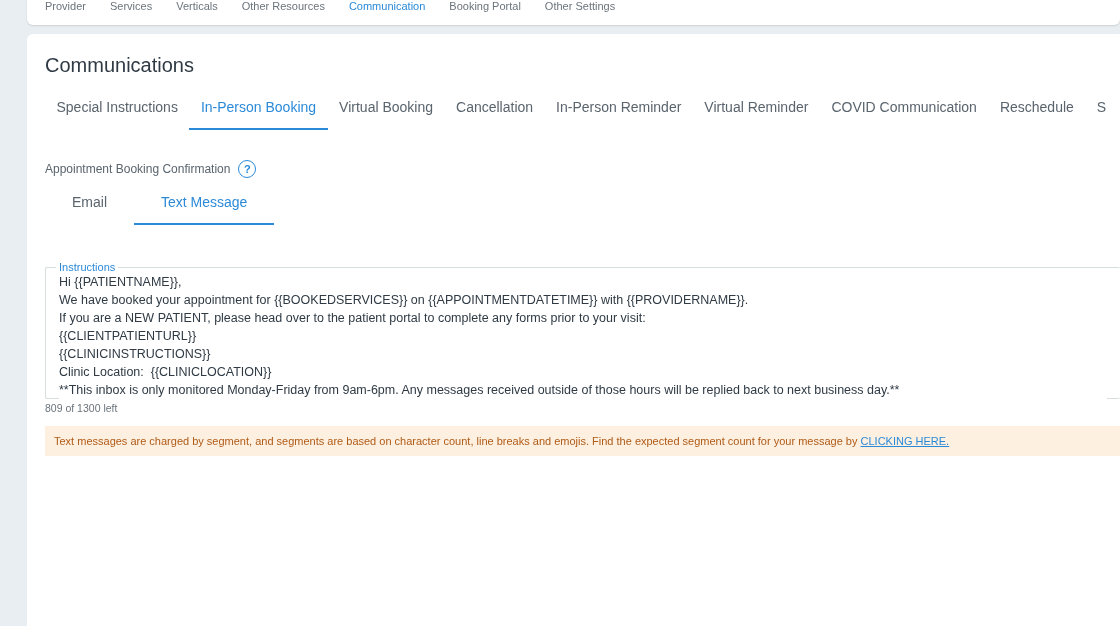 This screenshot has width=1120, height=626. What do you see at coordinates (138, 169) in the screenshot?
I see `section-label: Appointment Booking Confirmation` at bounding box center [138, 169].